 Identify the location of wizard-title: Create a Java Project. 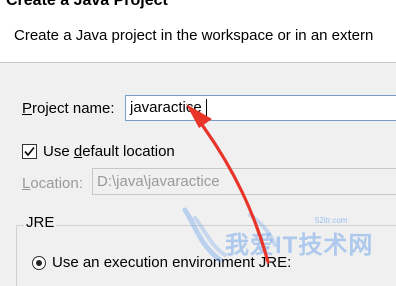
(87, 4).